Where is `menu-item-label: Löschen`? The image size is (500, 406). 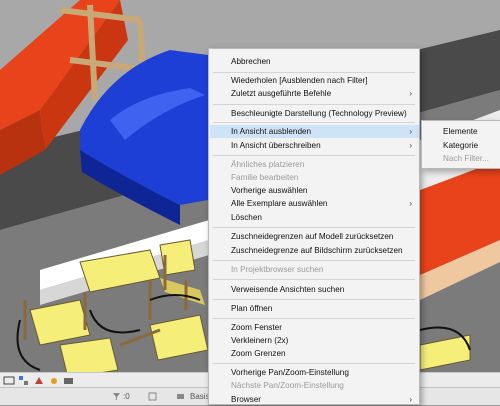
menu-item-label: Löschen is located at coordinates (246, 217).